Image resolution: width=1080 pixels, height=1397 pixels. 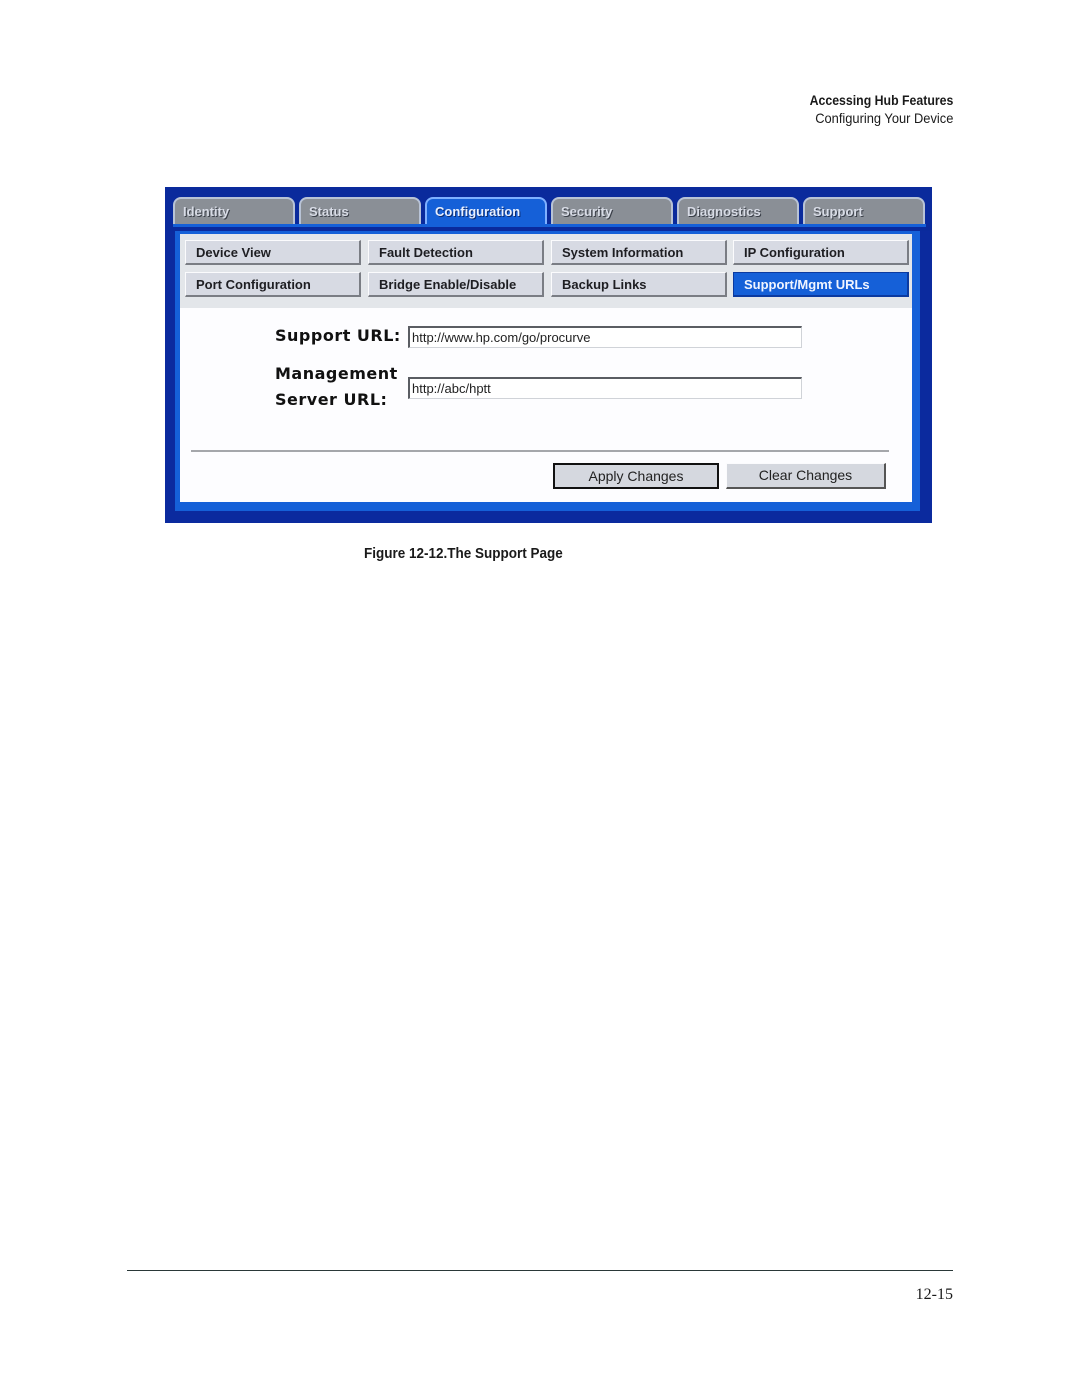 What do you see at coordinates (336, 373) in the screenshot?
I see `mgmt-url-label-line1: Management` at bounding box center [336, 373].